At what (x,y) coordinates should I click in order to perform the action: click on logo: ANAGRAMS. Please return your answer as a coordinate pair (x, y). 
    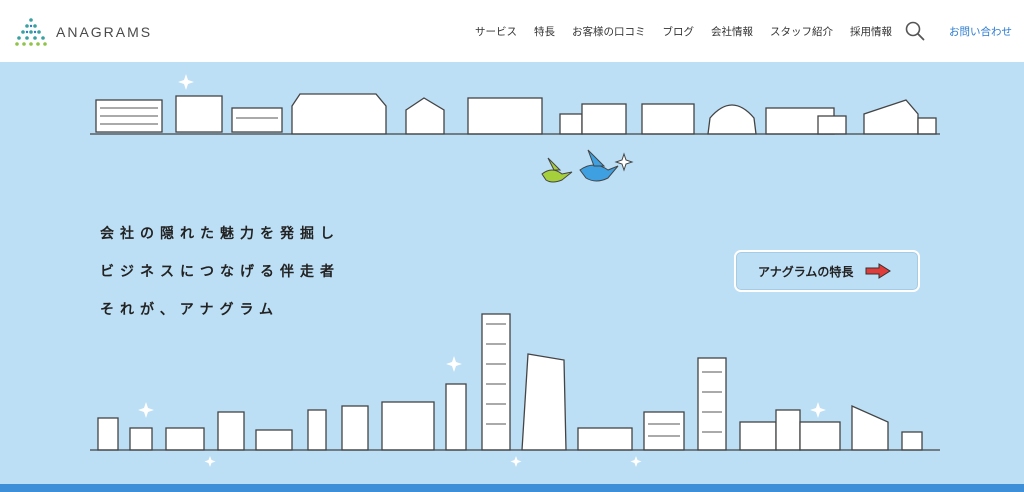
    Looking at the image, I should click on (83, 32).